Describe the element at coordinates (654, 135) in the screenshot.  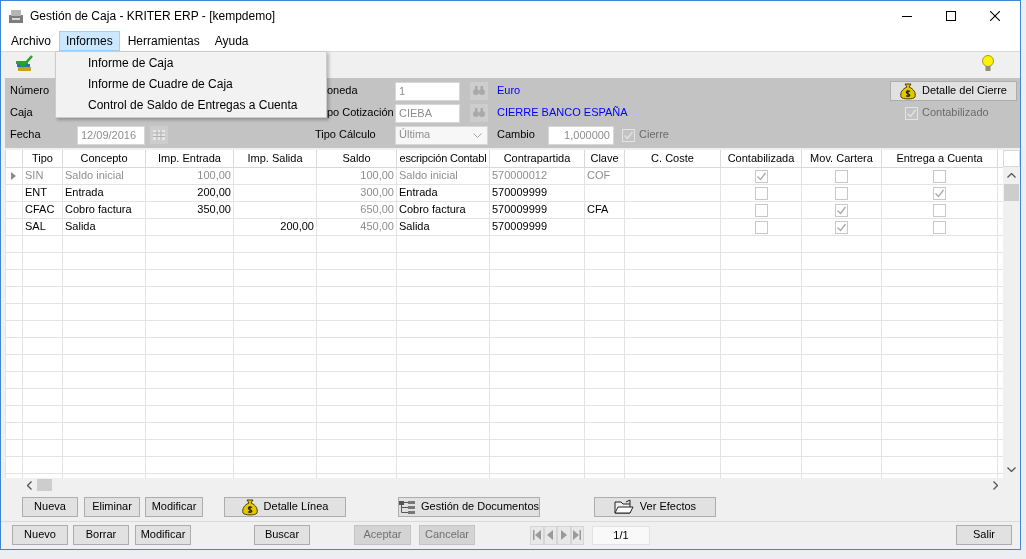
I see `checkbox-label: Cierre` at that location.